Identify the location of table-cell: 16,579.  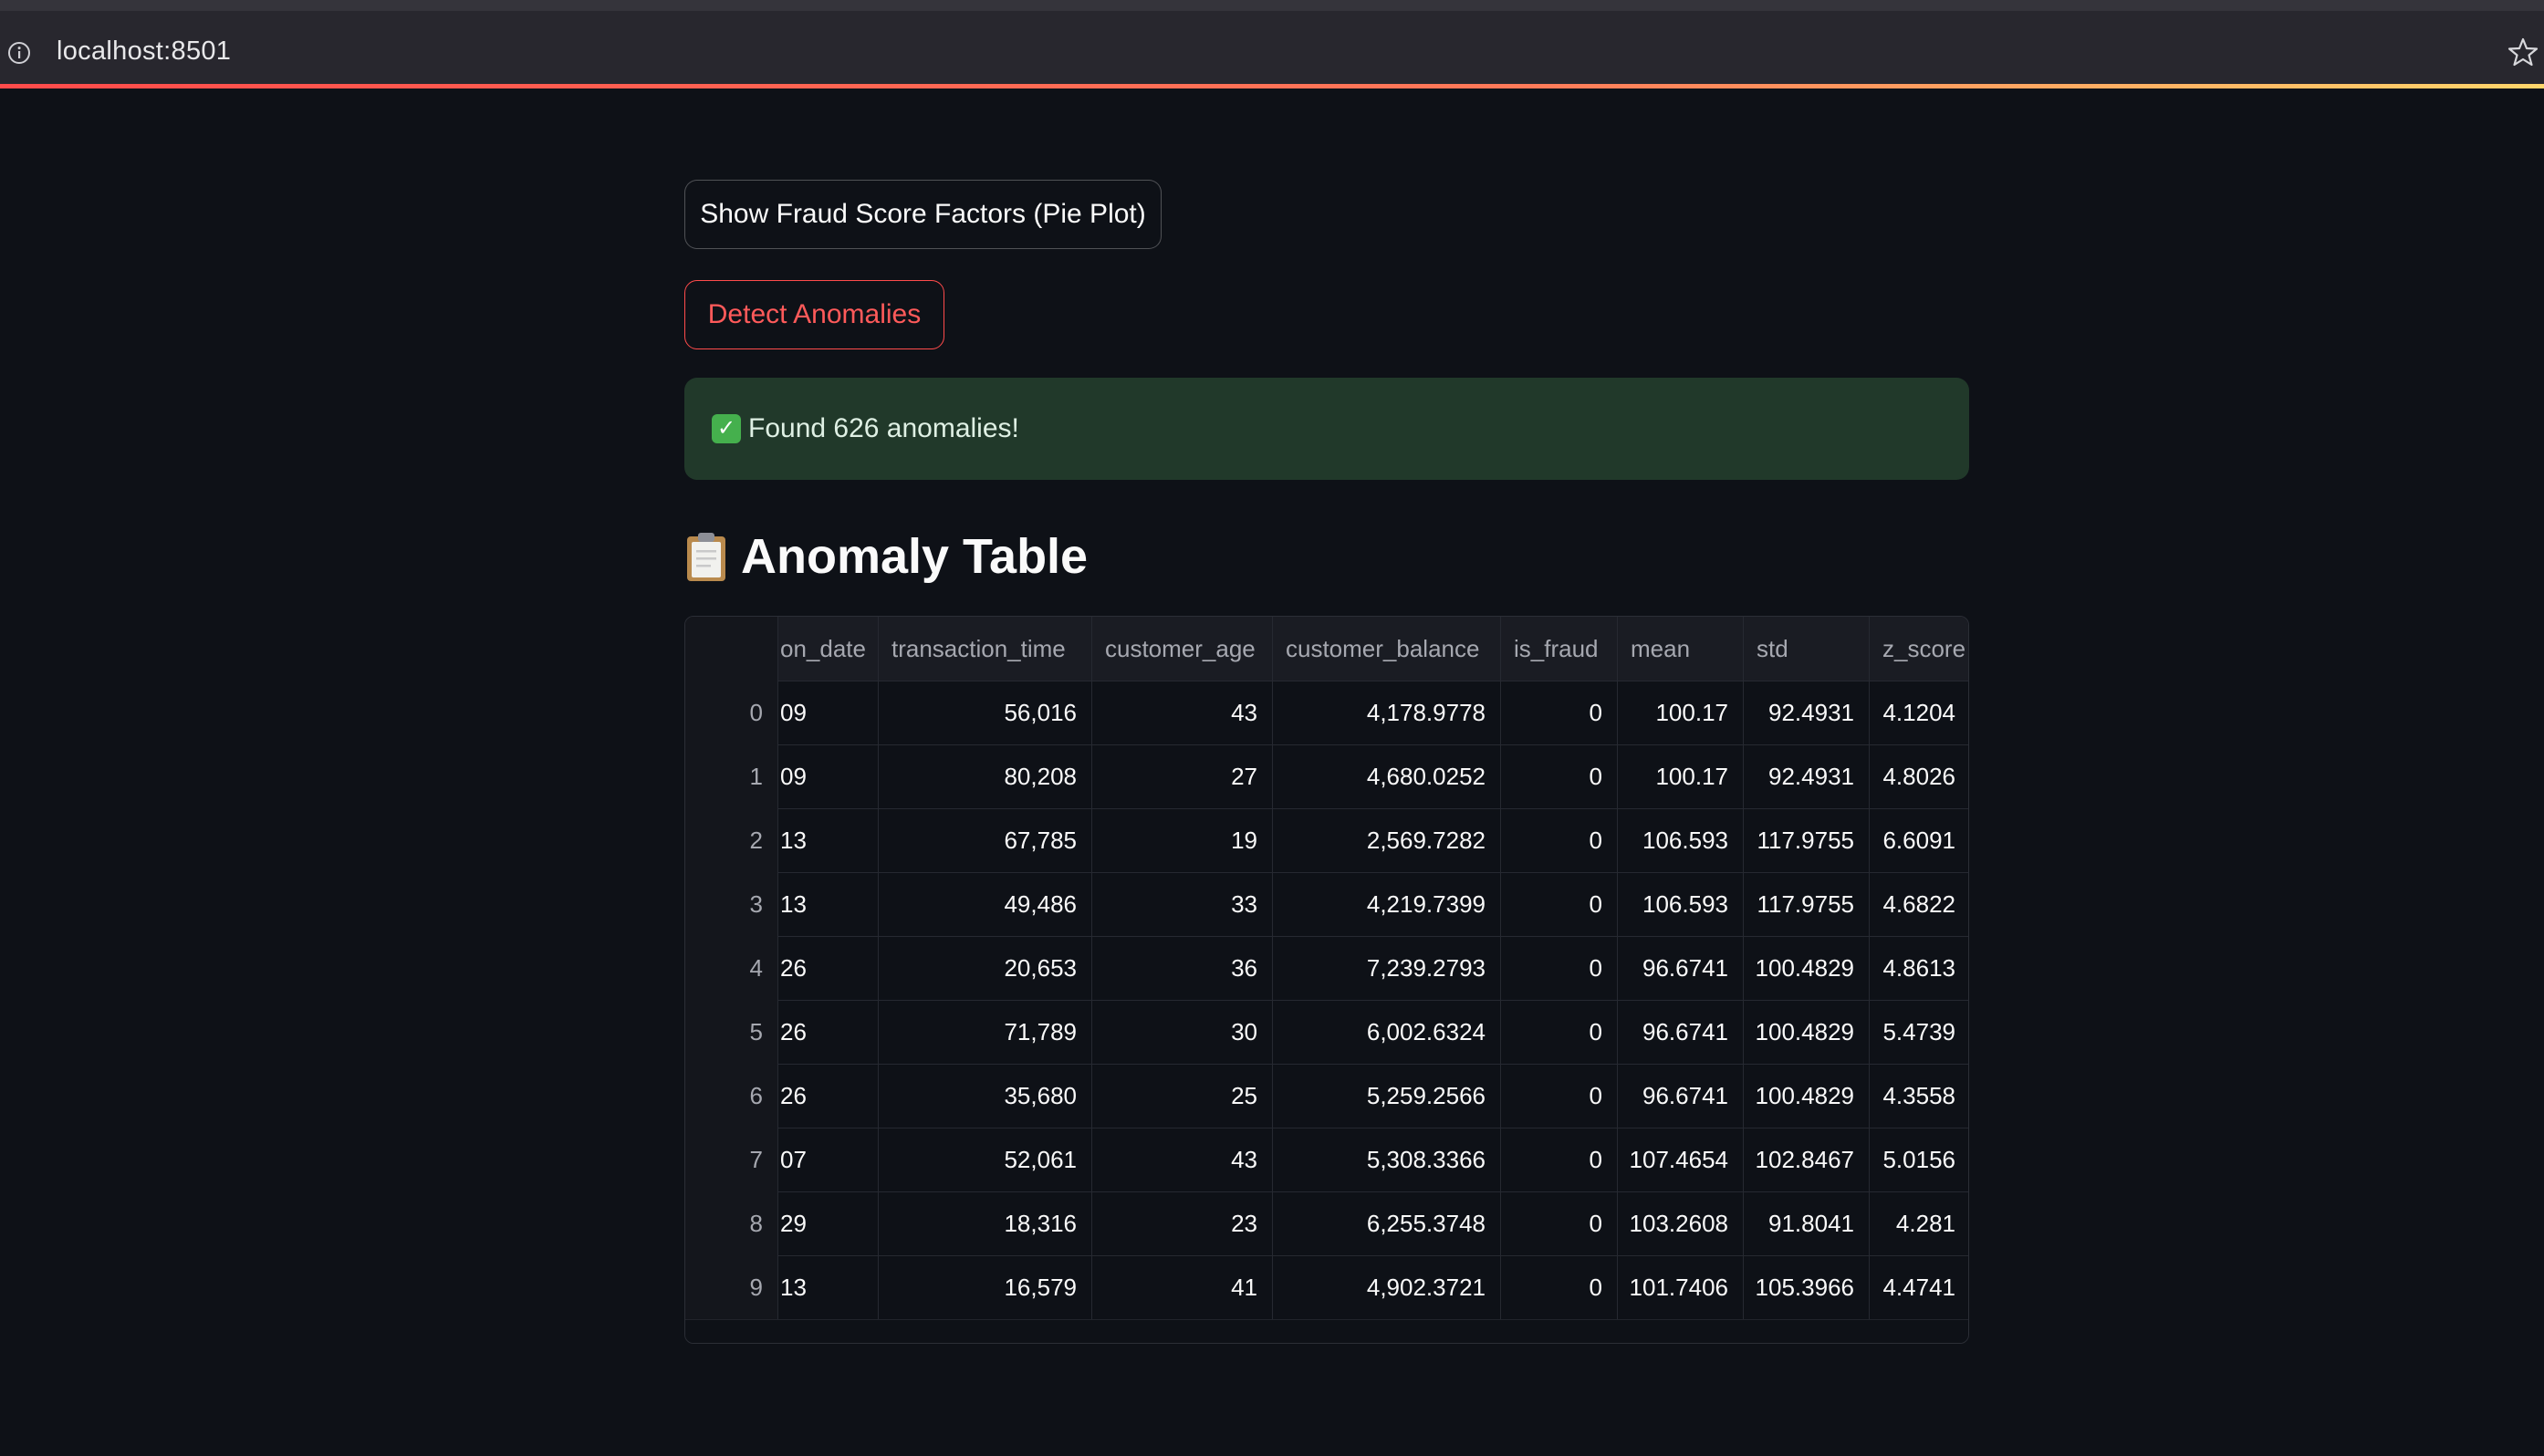
(985, 1287).